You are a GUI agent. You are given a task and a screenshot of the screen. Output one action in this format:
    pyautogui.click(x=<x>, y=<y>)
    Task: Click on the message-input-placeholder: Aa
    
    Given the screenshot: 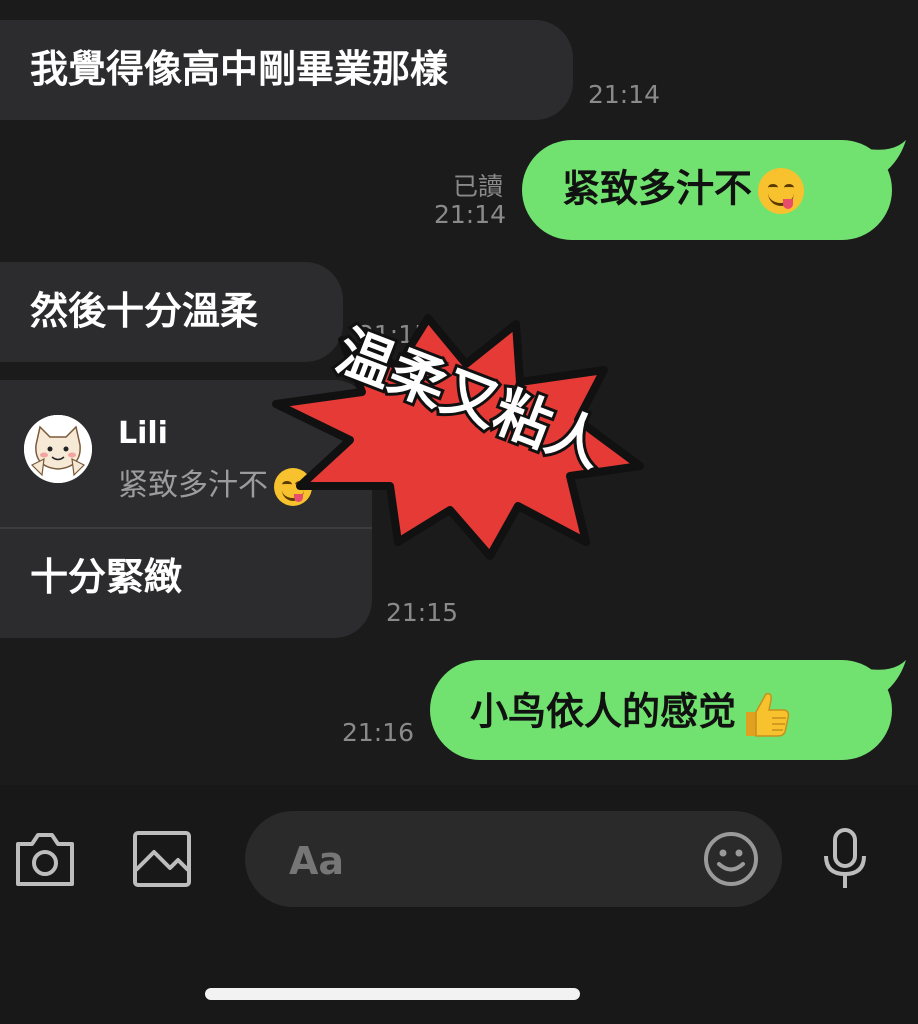 What is the action you would take?
    pyautogui.click(x=317, y=861)
    